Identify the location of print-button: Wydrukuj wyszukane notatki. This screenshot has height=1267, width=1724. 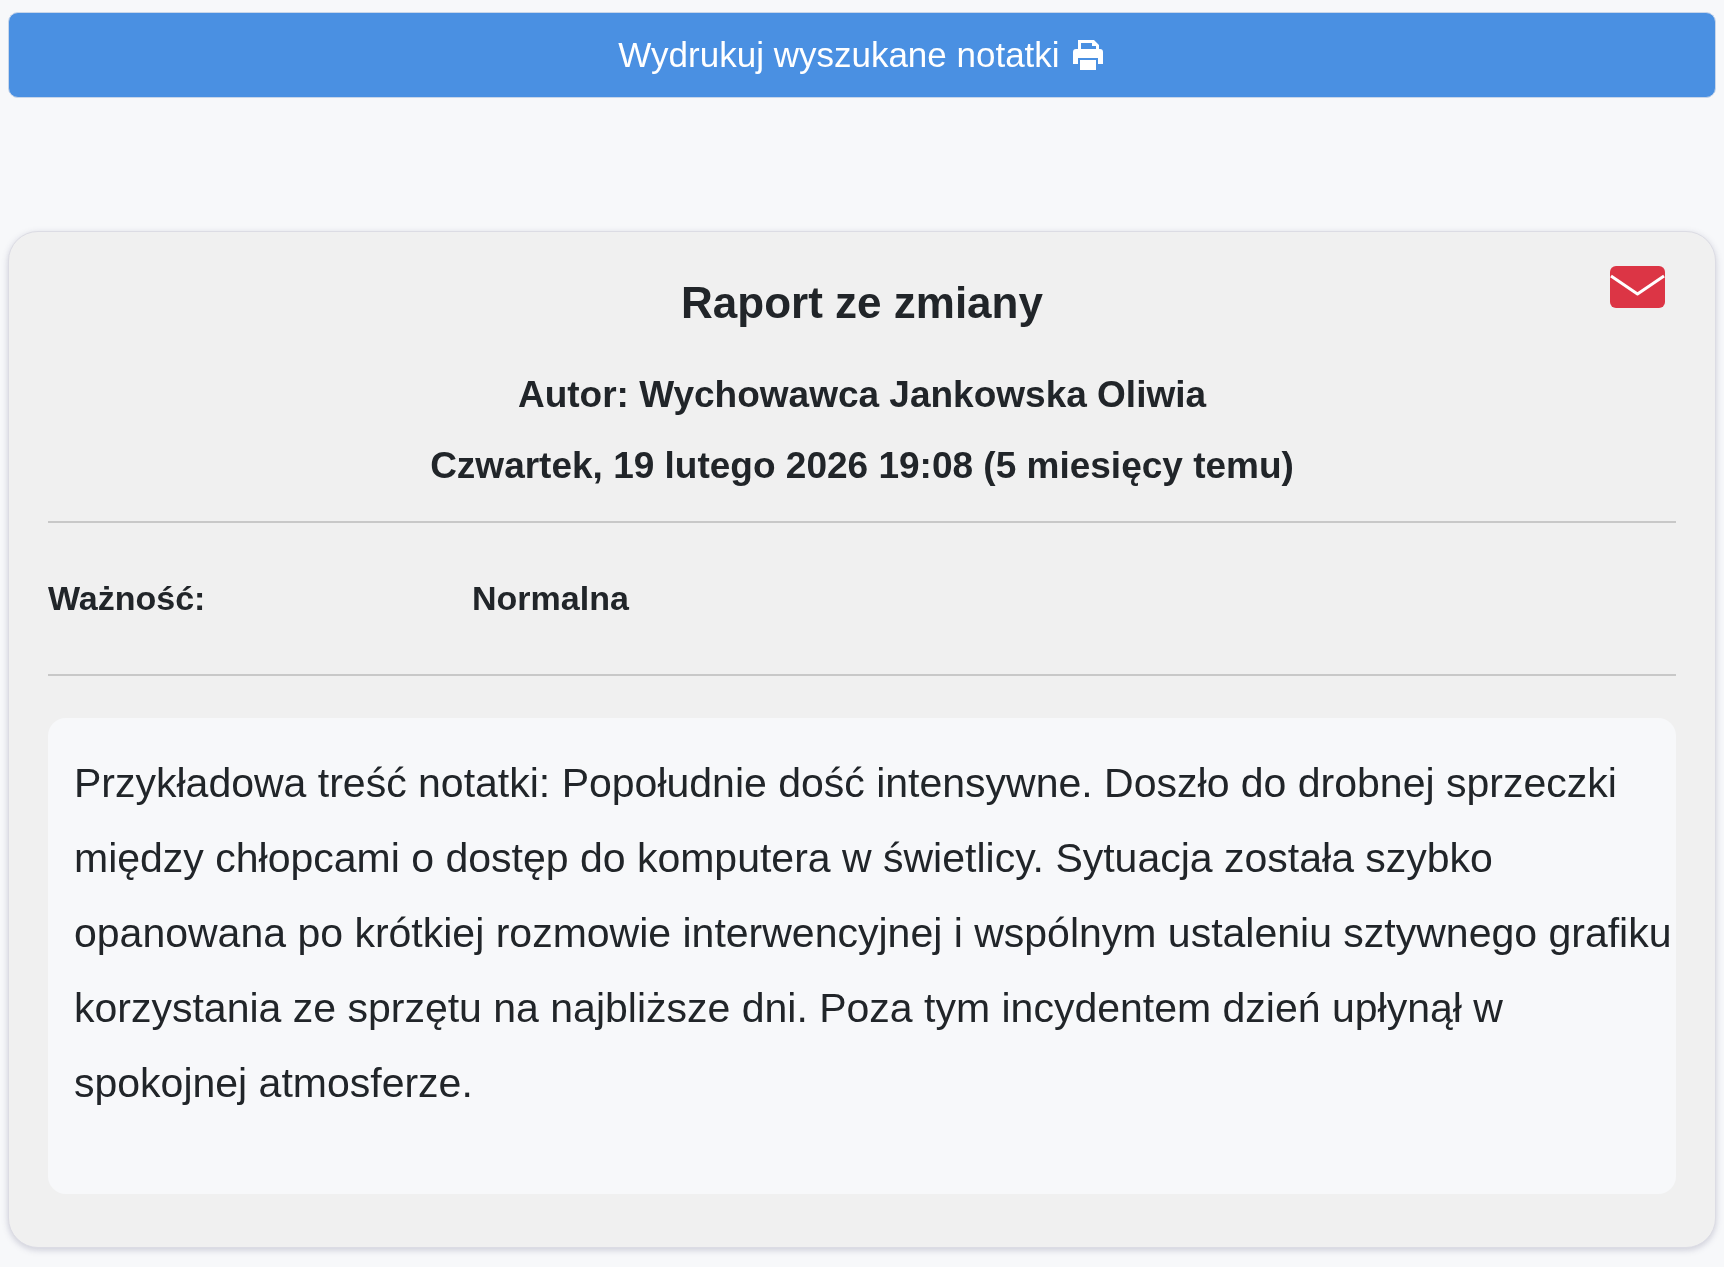
(862, 55).